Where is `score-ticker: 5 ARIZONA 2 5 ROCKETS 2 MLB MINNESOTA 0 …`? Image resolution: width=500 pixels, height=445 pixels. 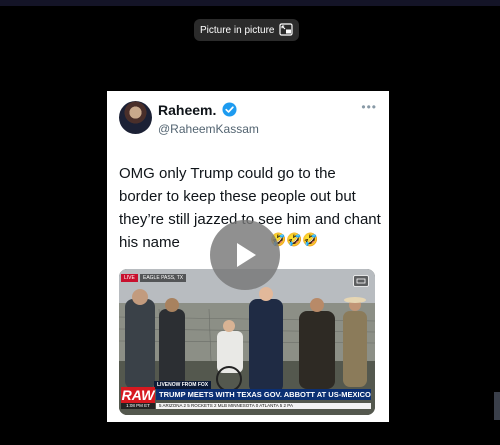 score-ticker: 5 ARIZONA 2 5 ROCKETS 2 MLB MINNESOTA 0 … is located at coordinates (263, 406).